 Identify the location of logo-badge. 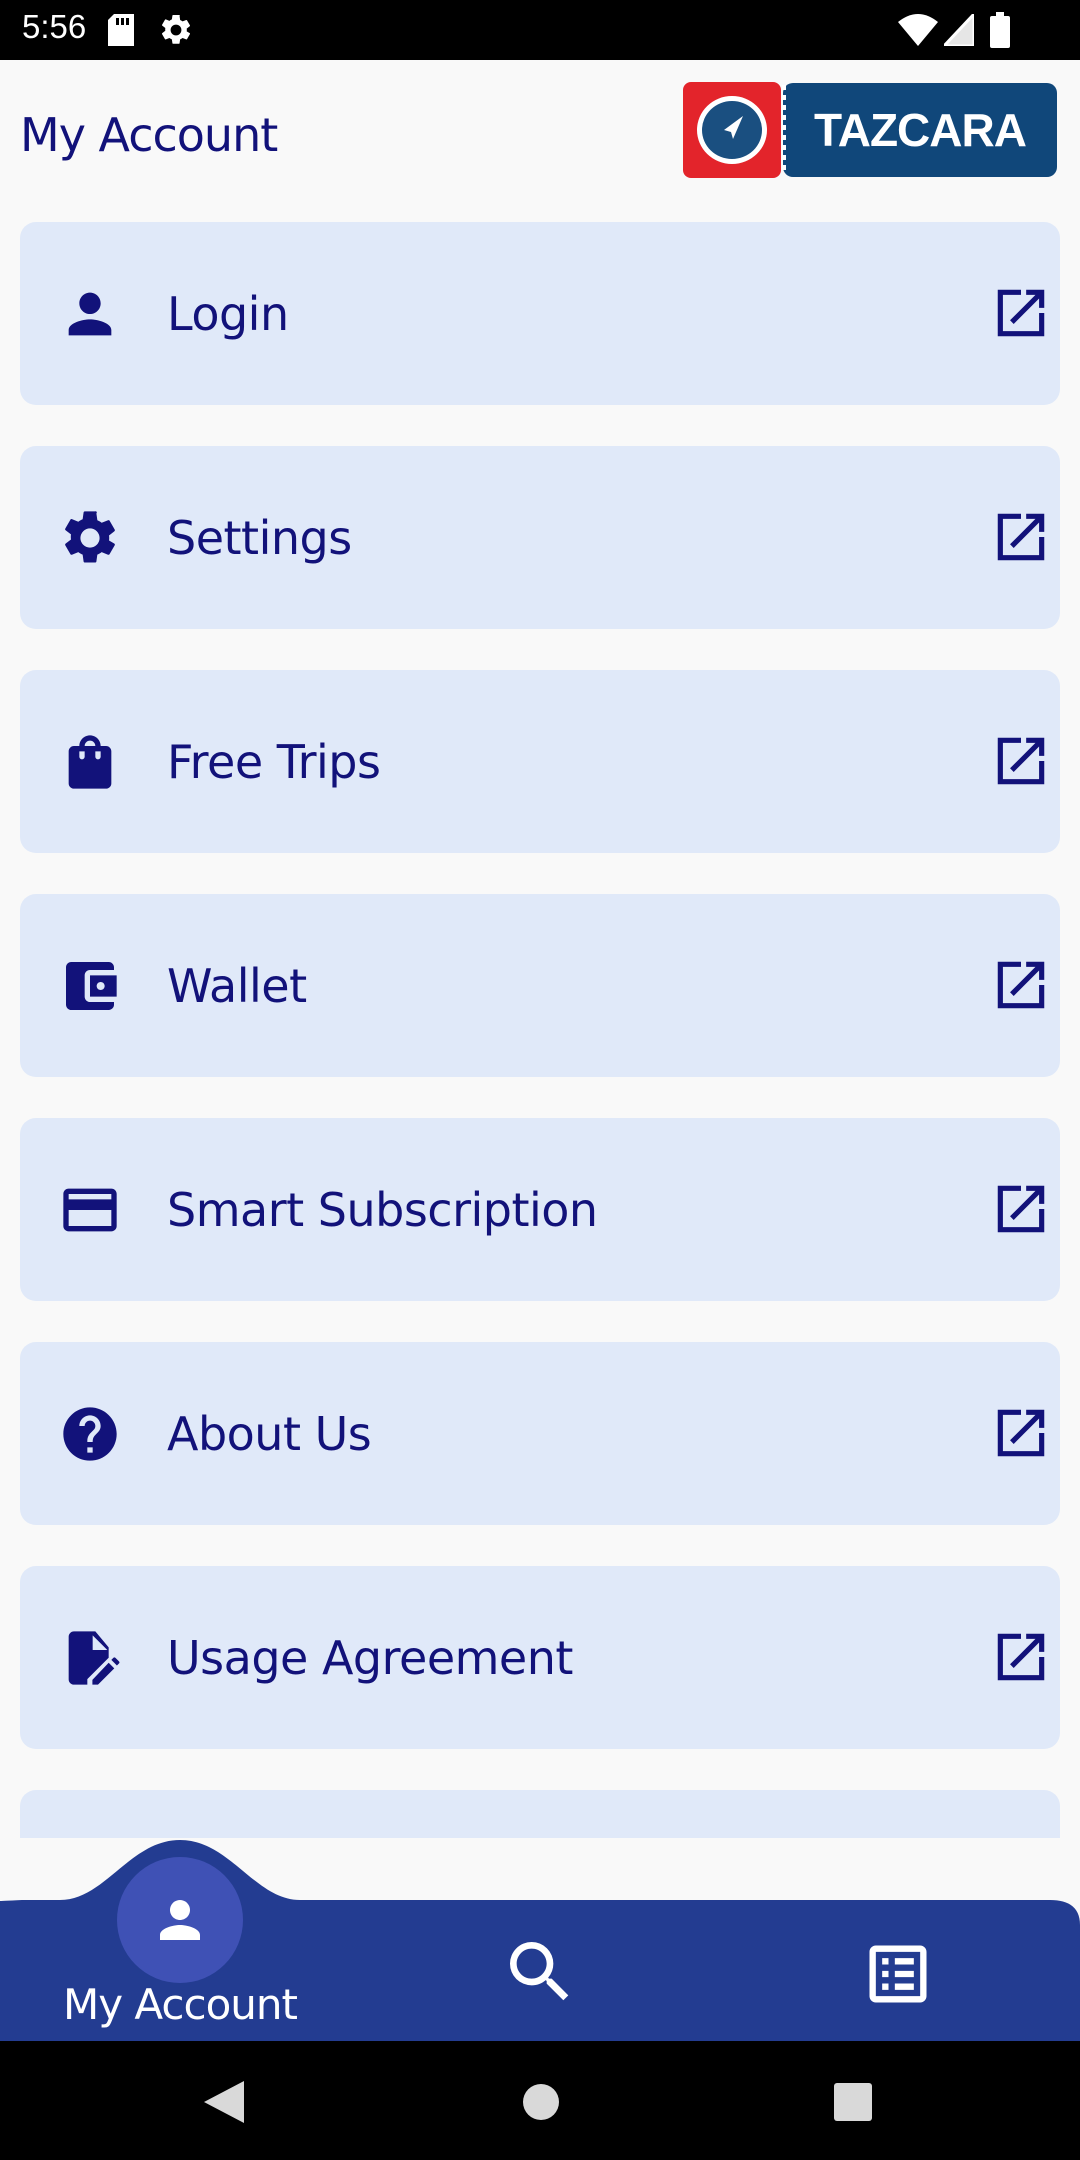
(732, 130).